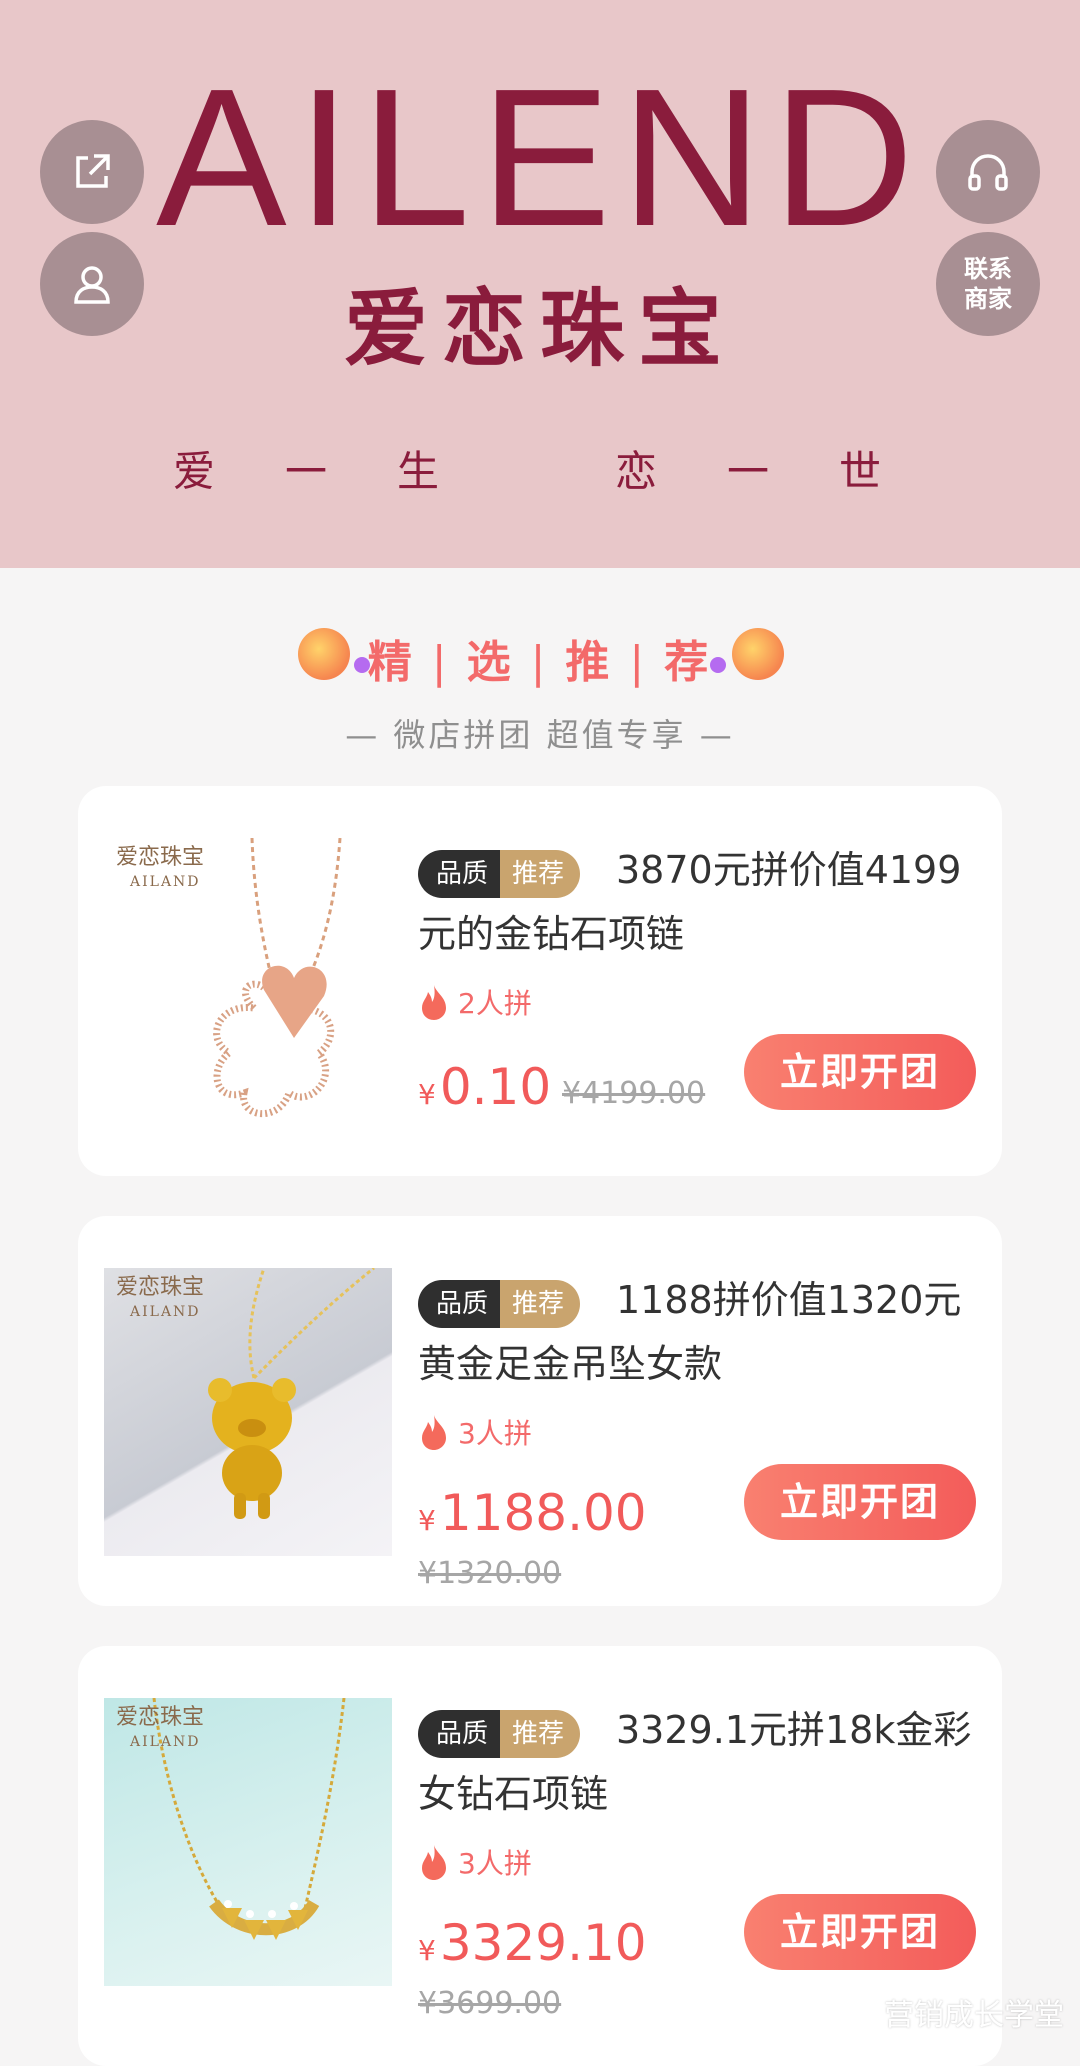 Image resolution: width=1080 pixels, height=2066 pixels. I want to click on contact-merchant-button: 联系商家, so click(988, 284).